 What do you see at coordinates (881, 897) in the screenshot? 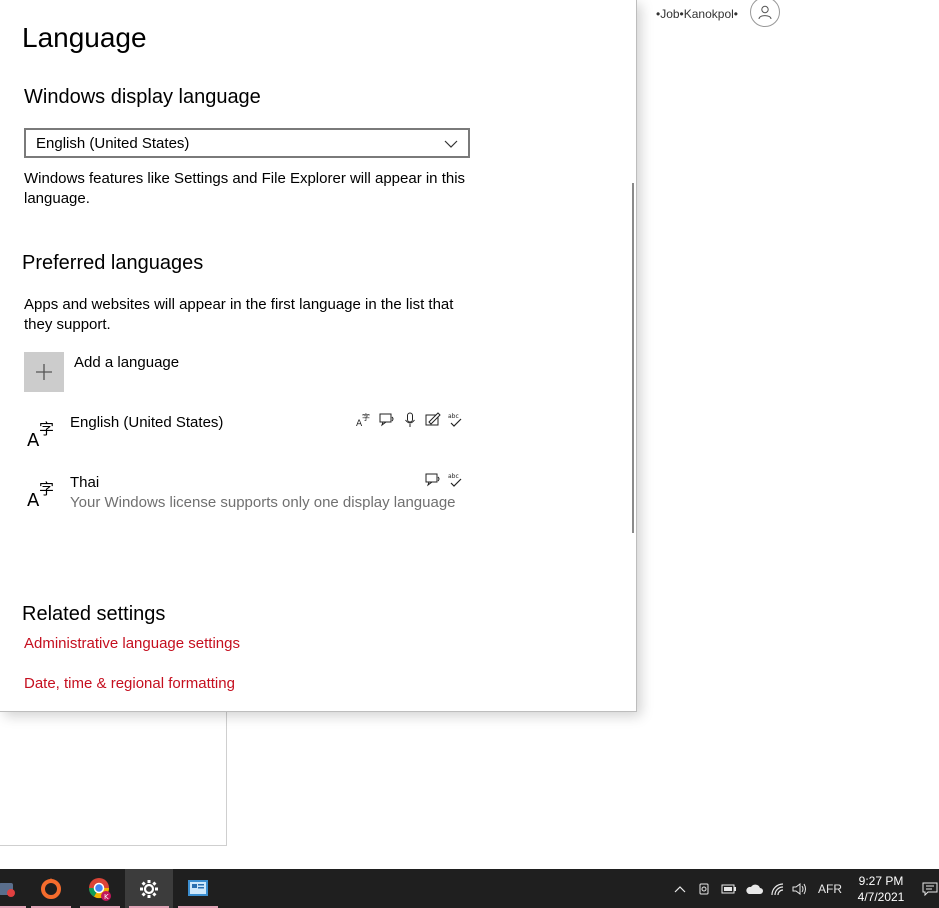
I see `clock-date: 4/7/2021` at bounding box center [881, 897].